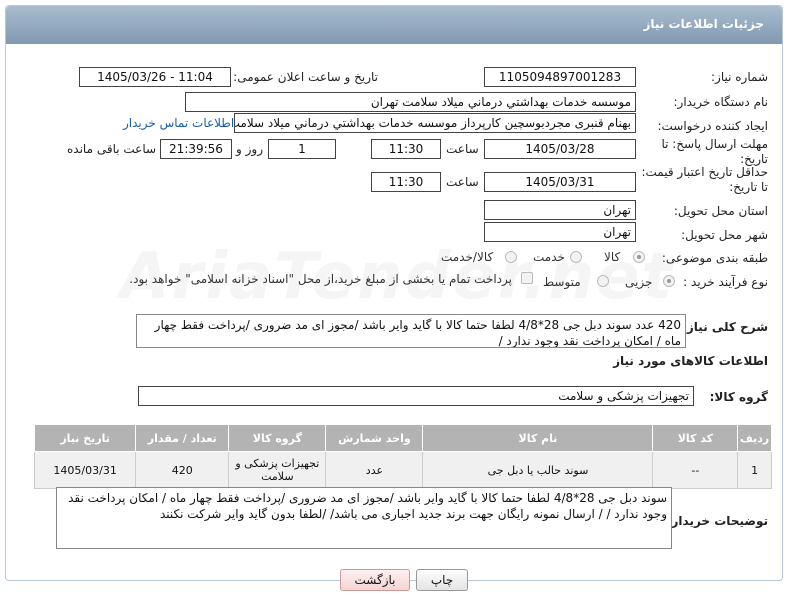  What do you see at coordinates (560, 77) in the screenshot?
I see `need-number-field: 1105094897001283` at bounding box center [560, 77].